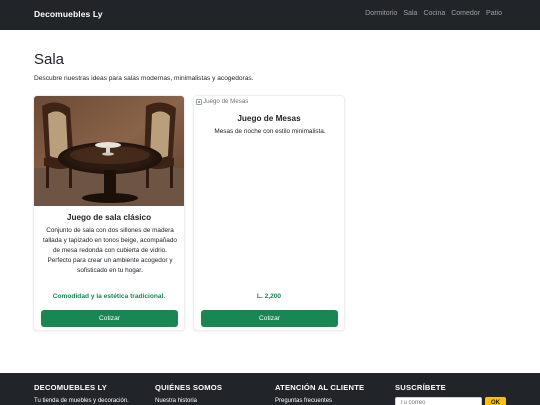 The image size is (540, 405). What do you see at coordinates (269, 296) in the screenshot?
I see `card-price: L. 2,200` at bounding box center [269, 296].